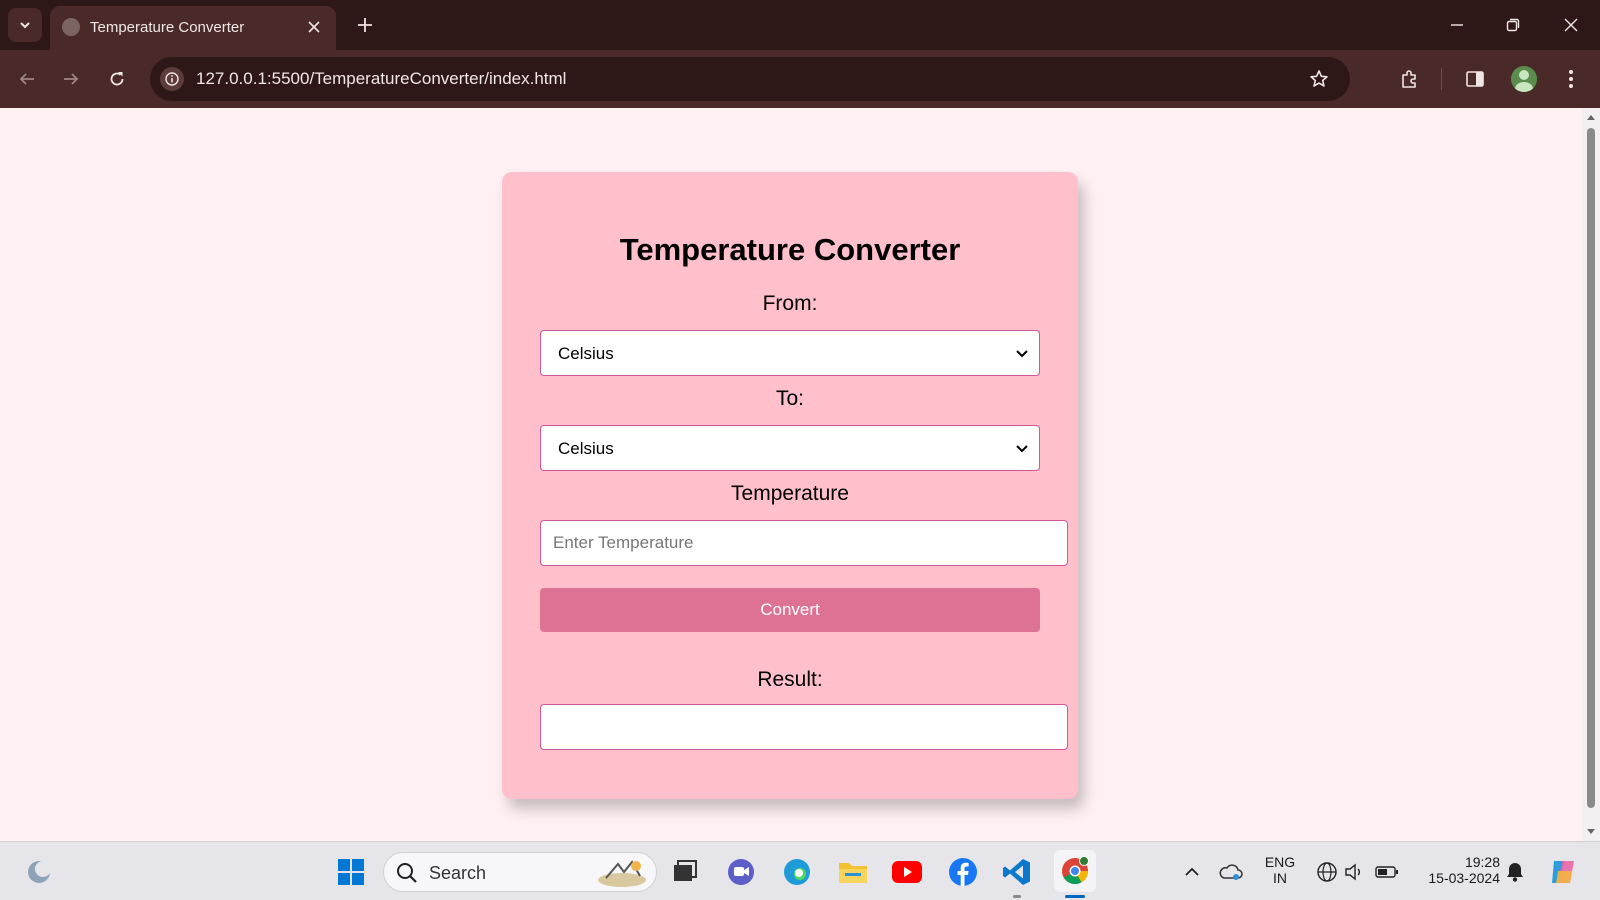  I want to click on side-panel-icon, so click(1475, 79).